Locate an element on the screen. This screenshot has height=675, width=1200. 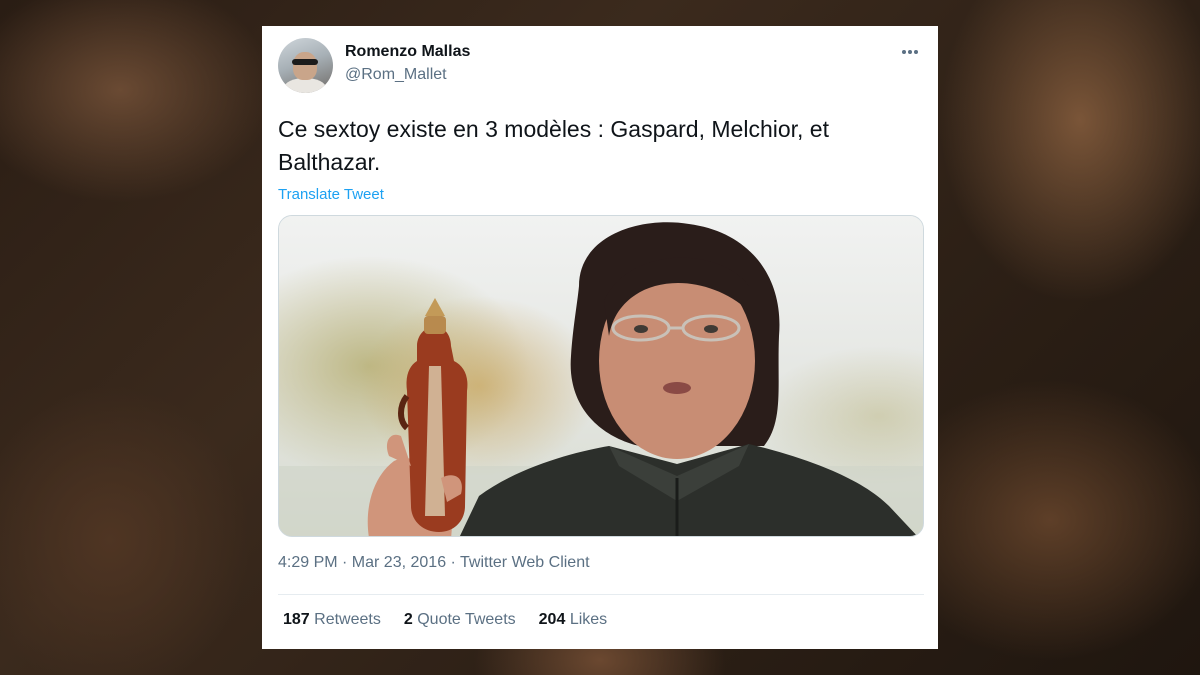
divider is located at coordinates (601, 594).